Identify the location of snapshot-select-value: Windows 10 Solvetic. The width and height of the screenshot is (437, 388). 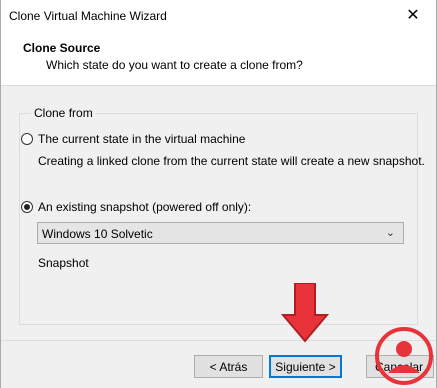
(97, 234).